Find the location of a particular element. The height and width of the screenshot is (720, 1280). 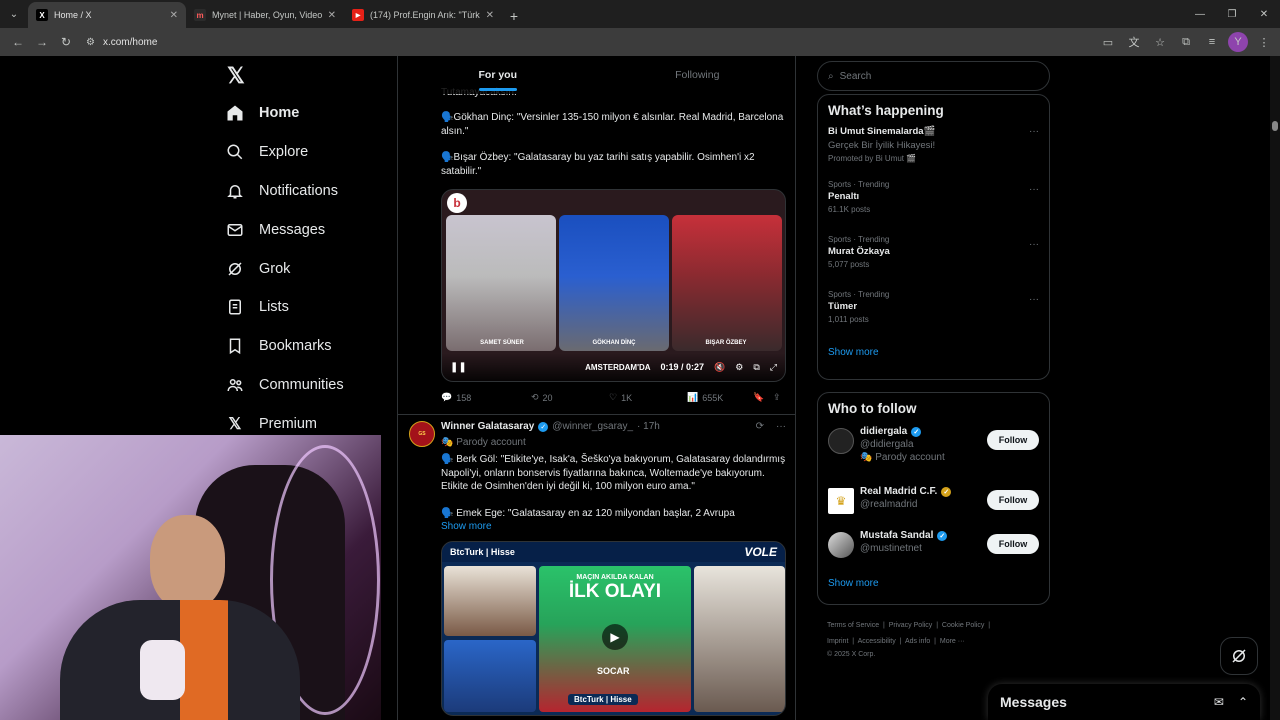

new-message-icon: ✉ is located at coordinates (1219, 702).